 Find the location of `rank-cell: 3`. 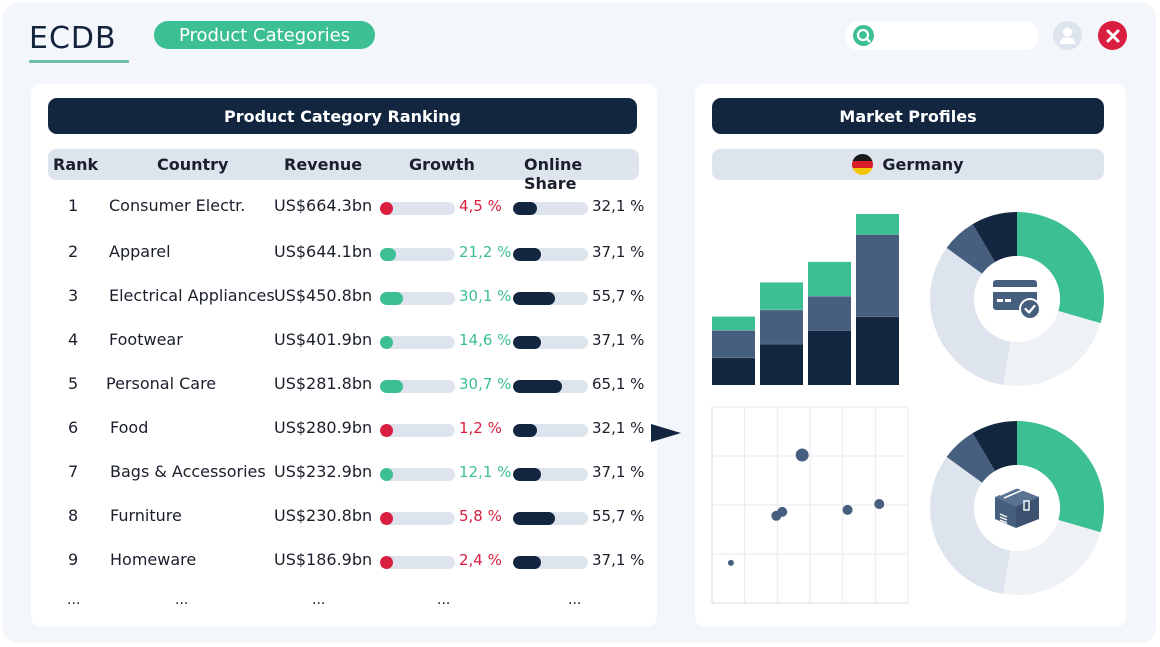

rank-cell: 3 is located at coordinates (73, 295).